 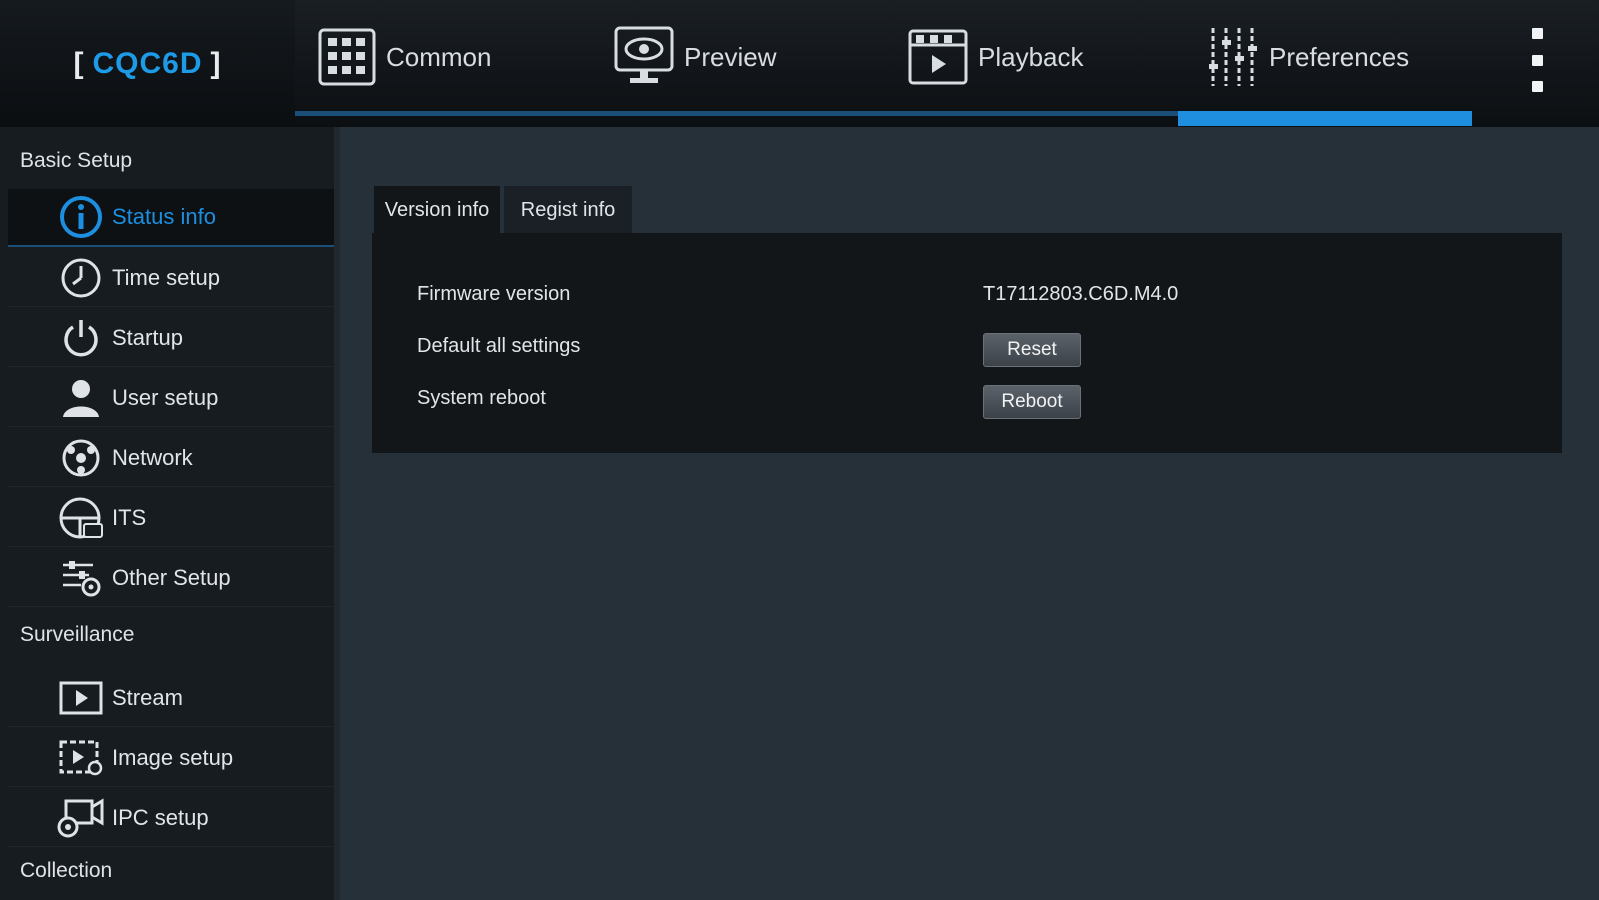 What do you see at coordinates (160, 817) in the screenshot?
I see `sidebar-item-label: IPC setup` at bounding box center [160, 817].